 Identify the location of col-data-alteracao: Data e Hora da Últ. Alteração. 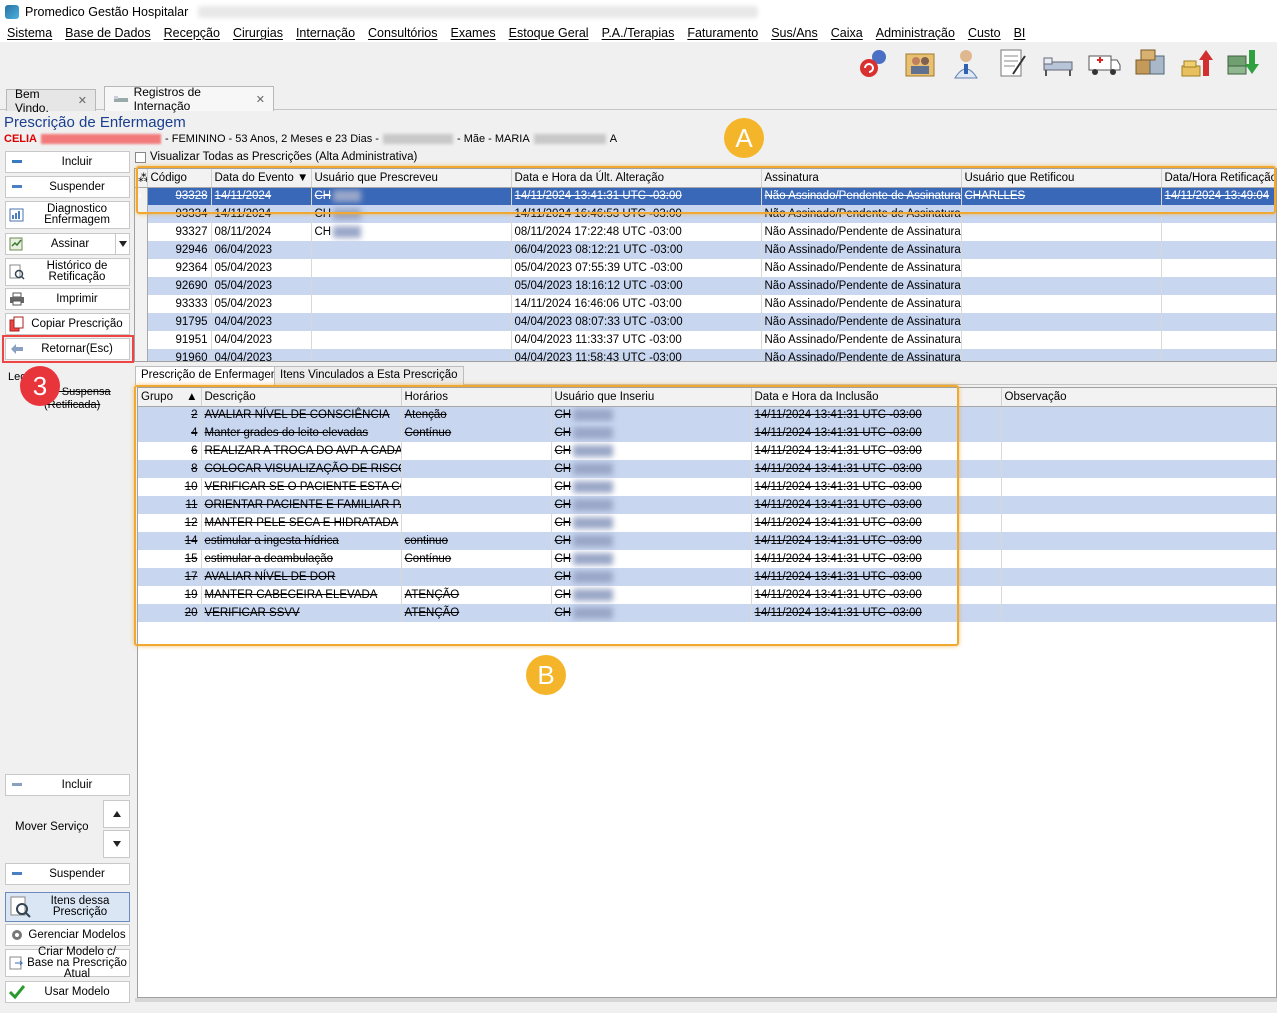
(636, 178).